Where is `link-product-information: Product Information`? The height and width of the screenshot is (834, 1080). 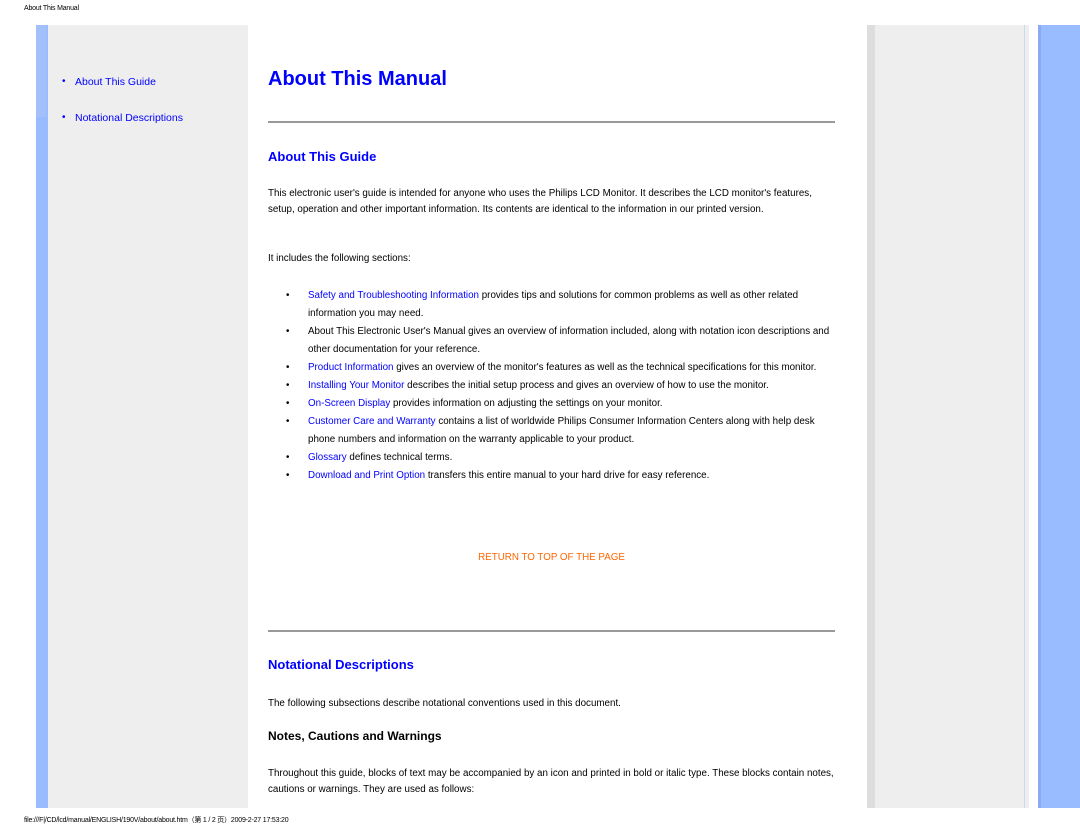 link-product-information: Product Information is located at coordinates (351, 367).